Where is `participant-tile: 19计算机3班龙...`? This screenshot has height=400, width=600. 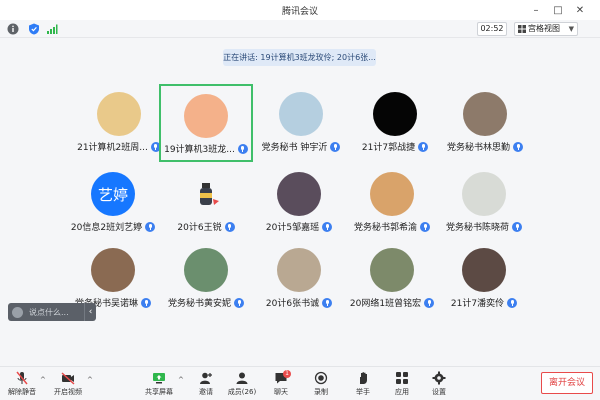
participant-tile: 19计算机3班龙... is located at coordinates (206, 123).